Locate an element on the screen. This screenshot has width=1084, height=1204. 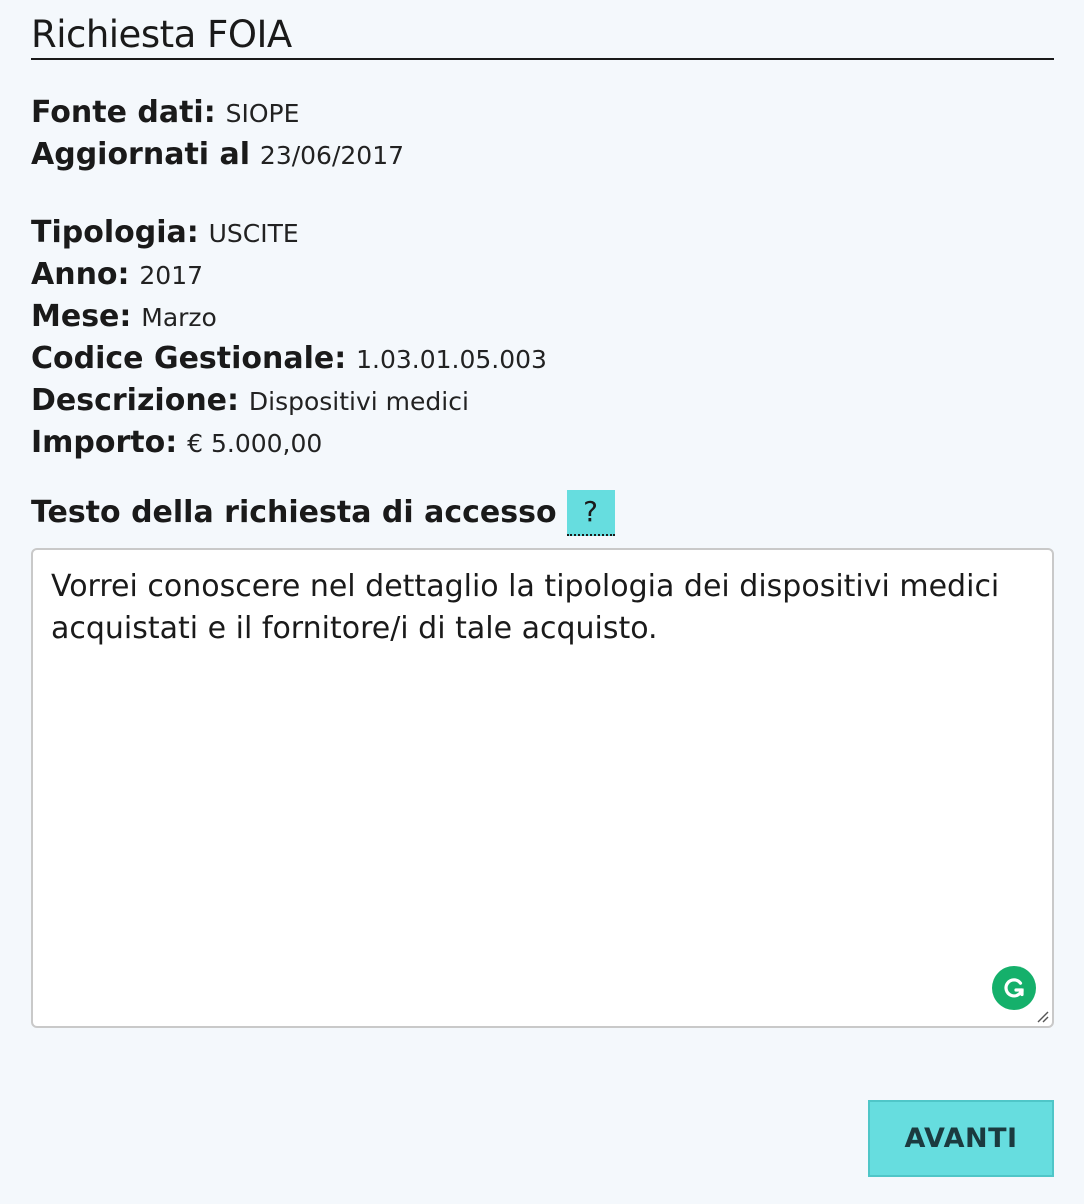
next-button: AVANTI is located at coordinates (961, 1138).